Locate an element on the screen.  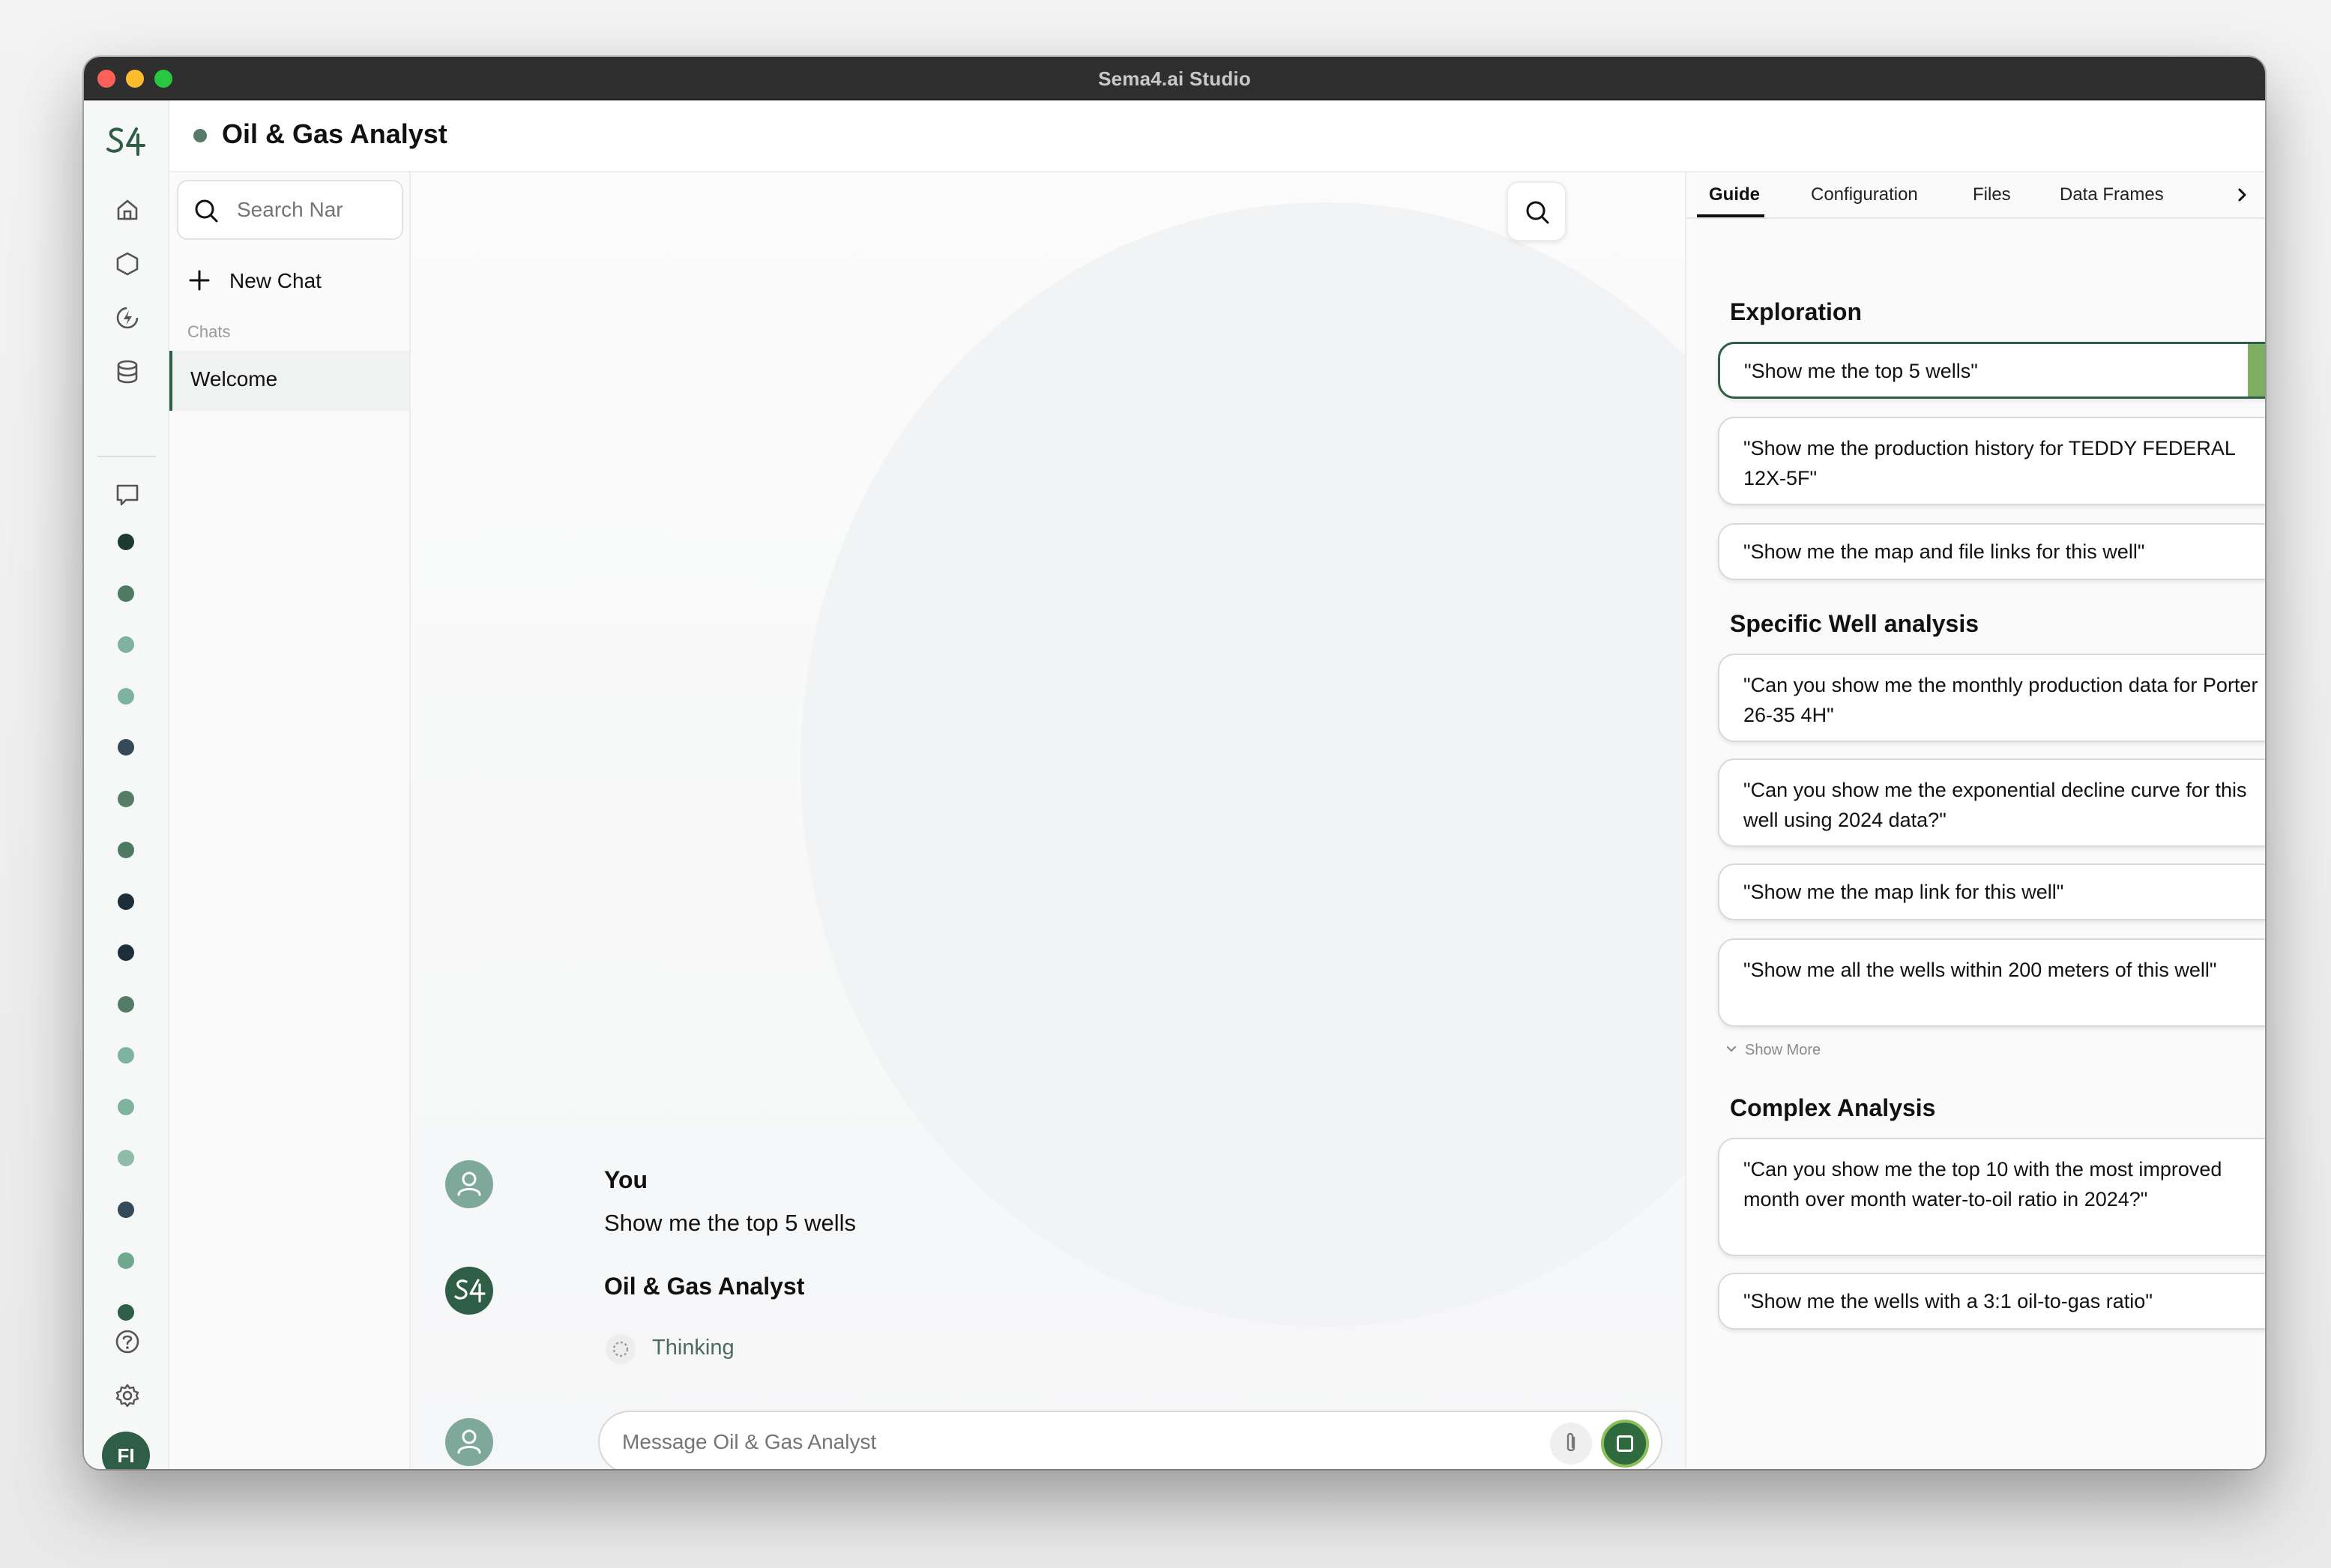
show-more-label: Show More is located at coordinates (1783, 1050).